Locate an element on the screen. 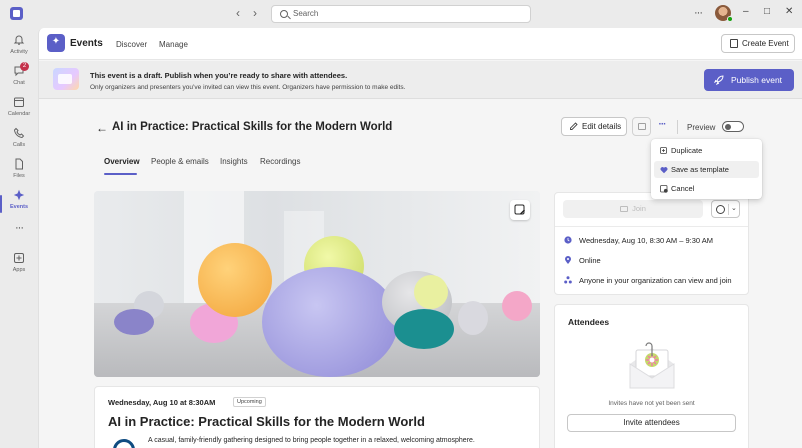  events-app-icon is located at coordinates (56, 43).